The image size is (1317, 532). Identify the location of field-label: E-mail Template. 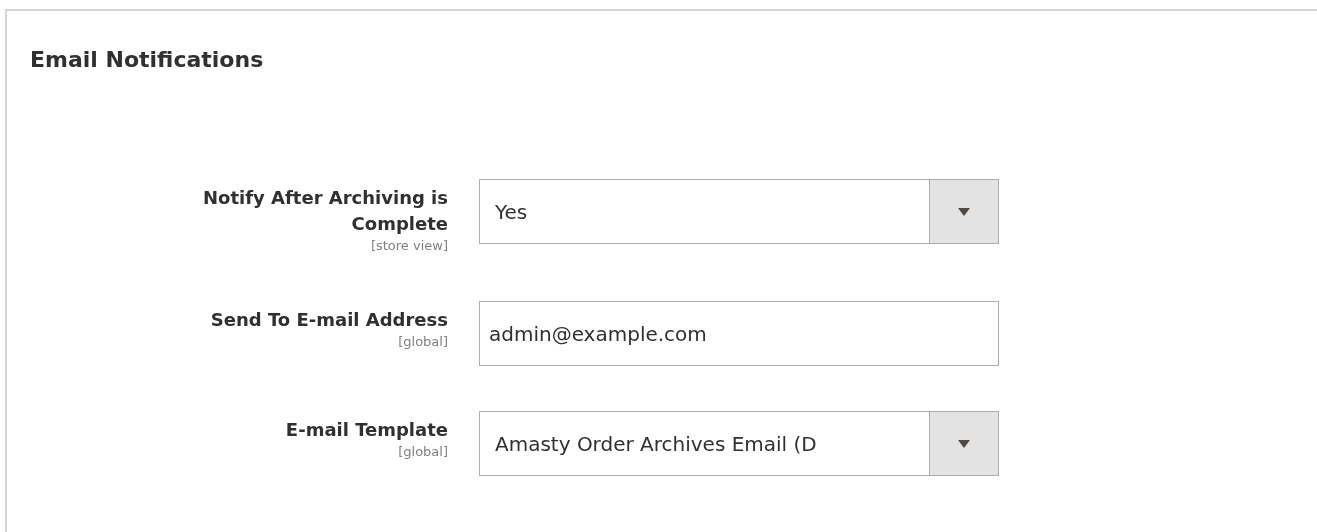
(366, 430).